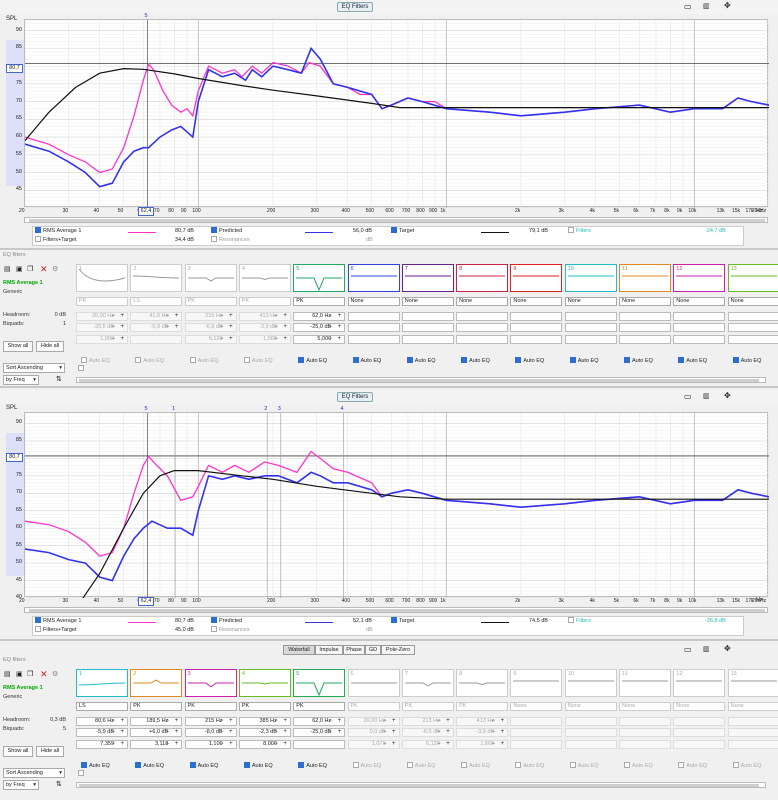  I want to click on filter-f-6: 20,00 Hz − +, so click(373, 721).